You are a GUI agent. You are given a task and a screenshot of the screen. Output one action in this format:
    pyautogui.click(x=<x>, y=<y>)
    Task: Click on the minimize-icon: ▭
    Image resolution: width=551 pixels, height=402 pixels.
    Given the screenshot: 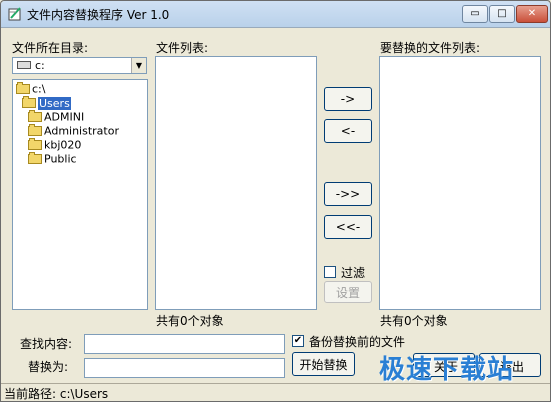 What is the action you would take?
    pyautogui.click(x=475, y=13)
    